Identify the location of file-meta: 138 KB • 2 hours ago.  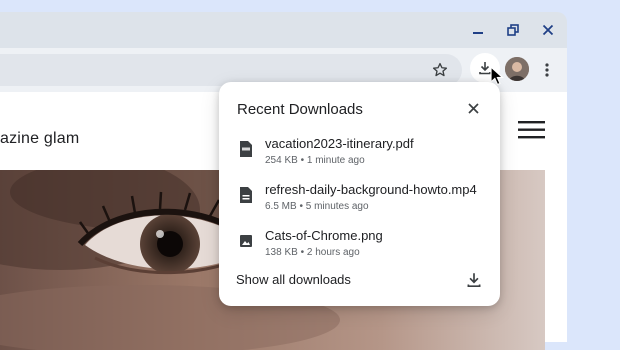
(312, 252).